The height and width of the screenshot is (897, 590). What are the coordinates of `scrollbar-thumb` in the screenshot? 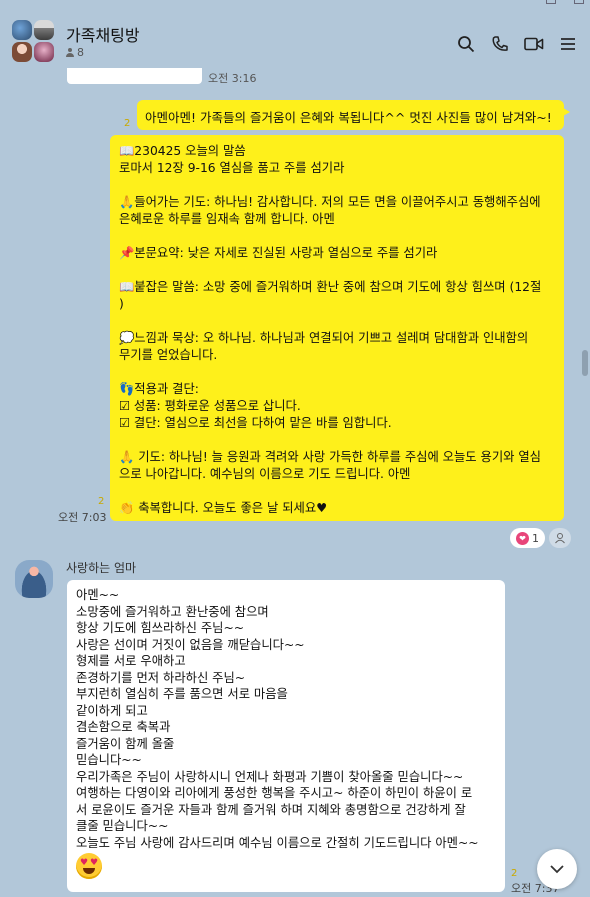 It's located at (585, 363).